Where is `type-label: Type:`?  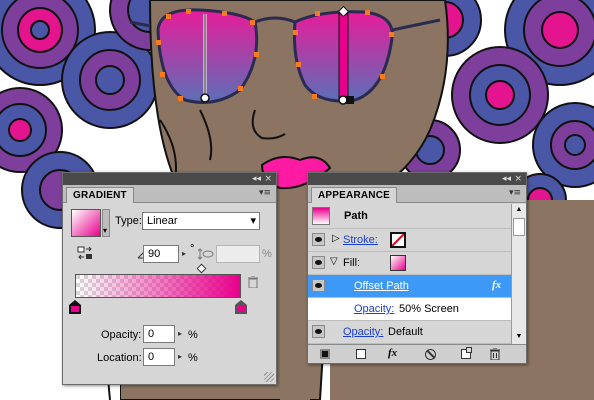 type-label: Type: is located at coordinates (128, 221).